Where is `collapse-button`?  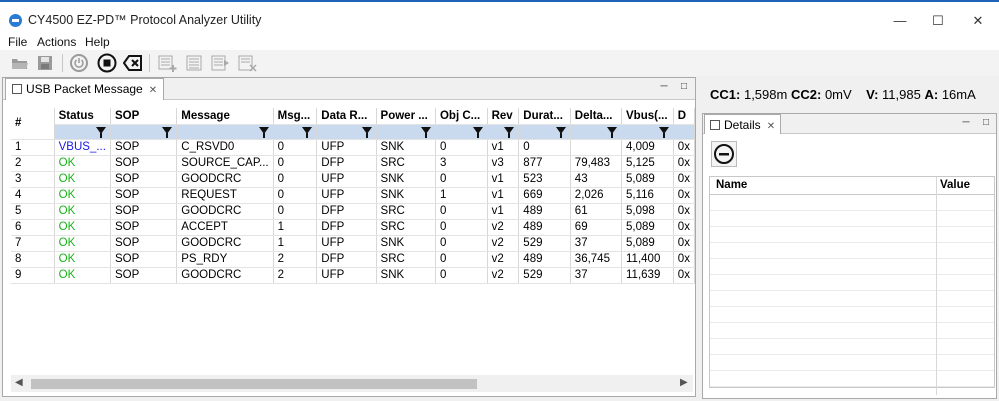 collapse-button is located at coordinates (724, 154).